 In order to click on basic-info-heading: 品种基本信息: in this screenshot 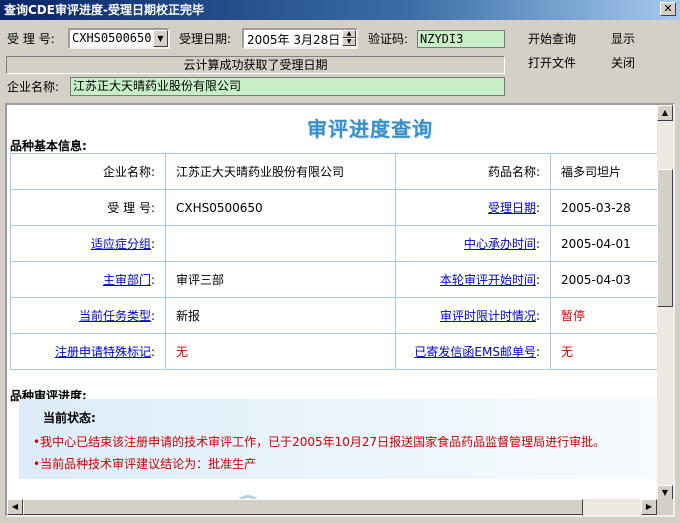, I will do `click(48, 146)`.